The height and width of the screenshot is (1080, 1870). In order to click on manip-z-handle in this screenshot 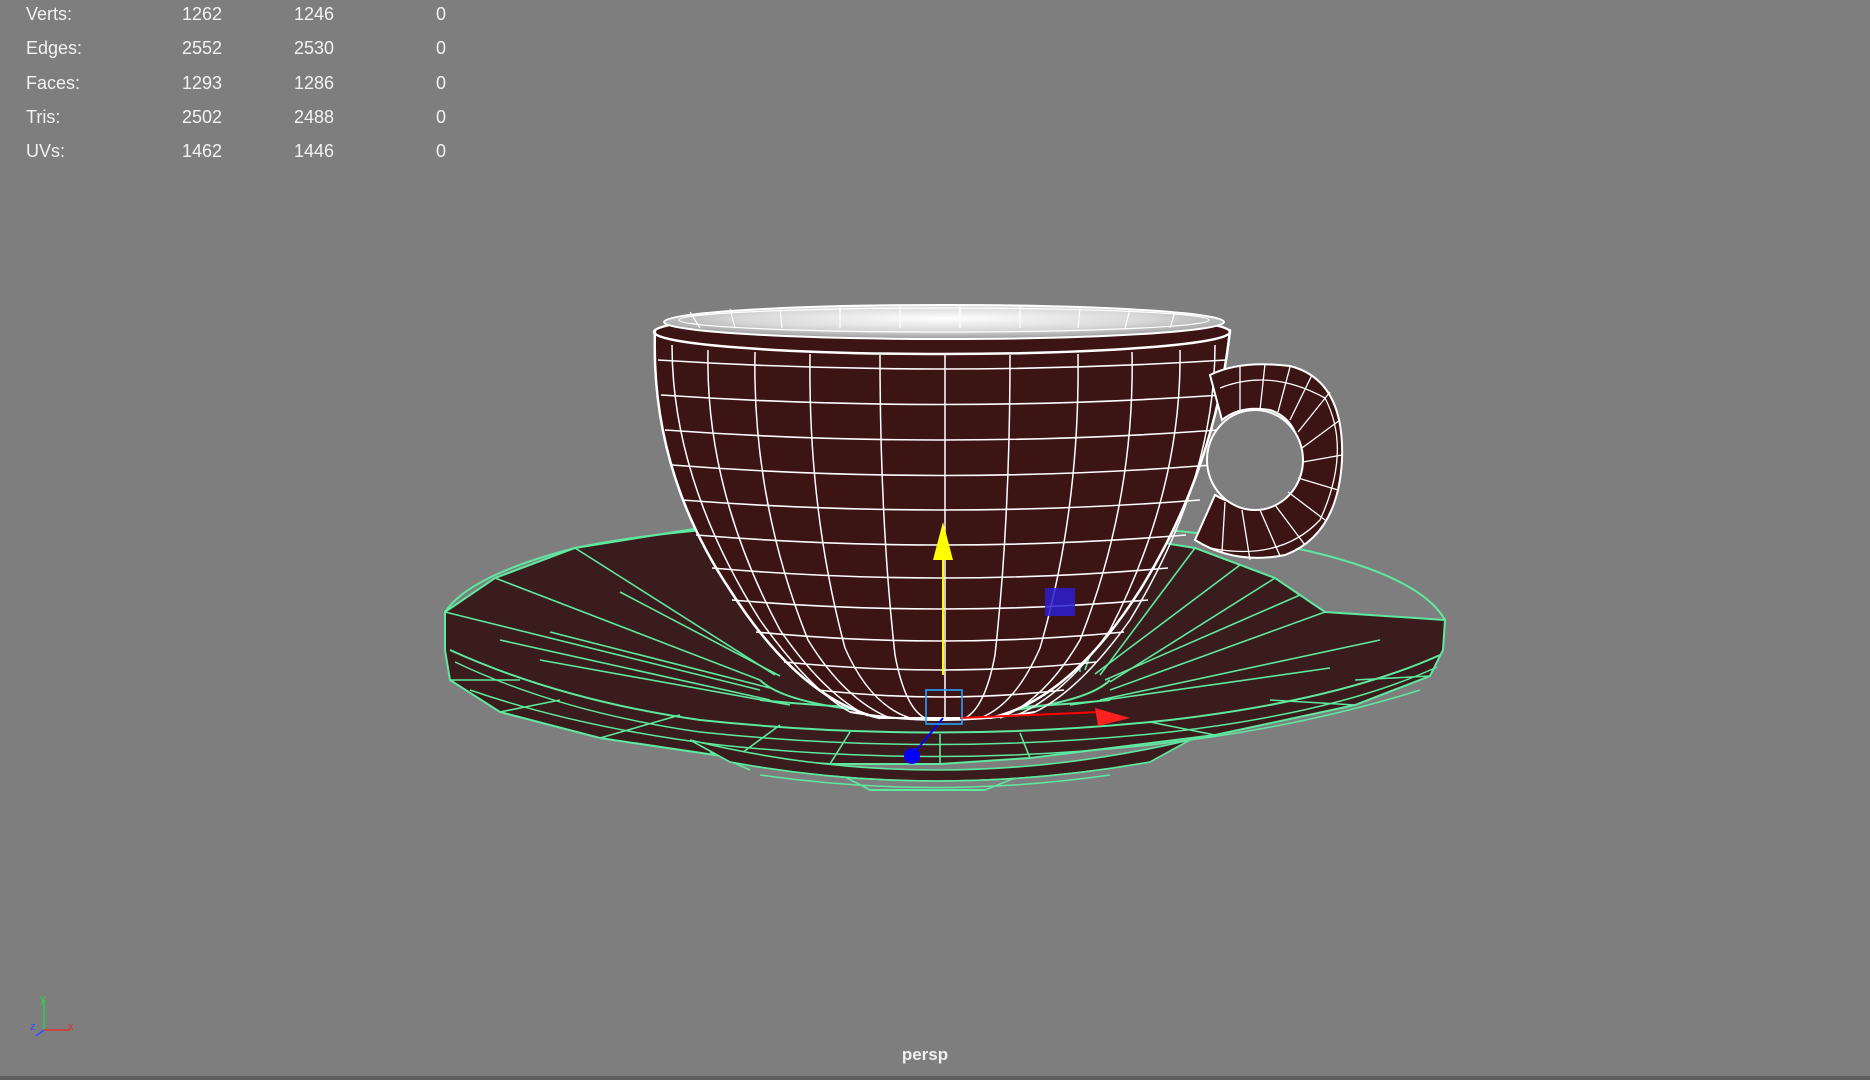, I will do `click(912, 756)`.